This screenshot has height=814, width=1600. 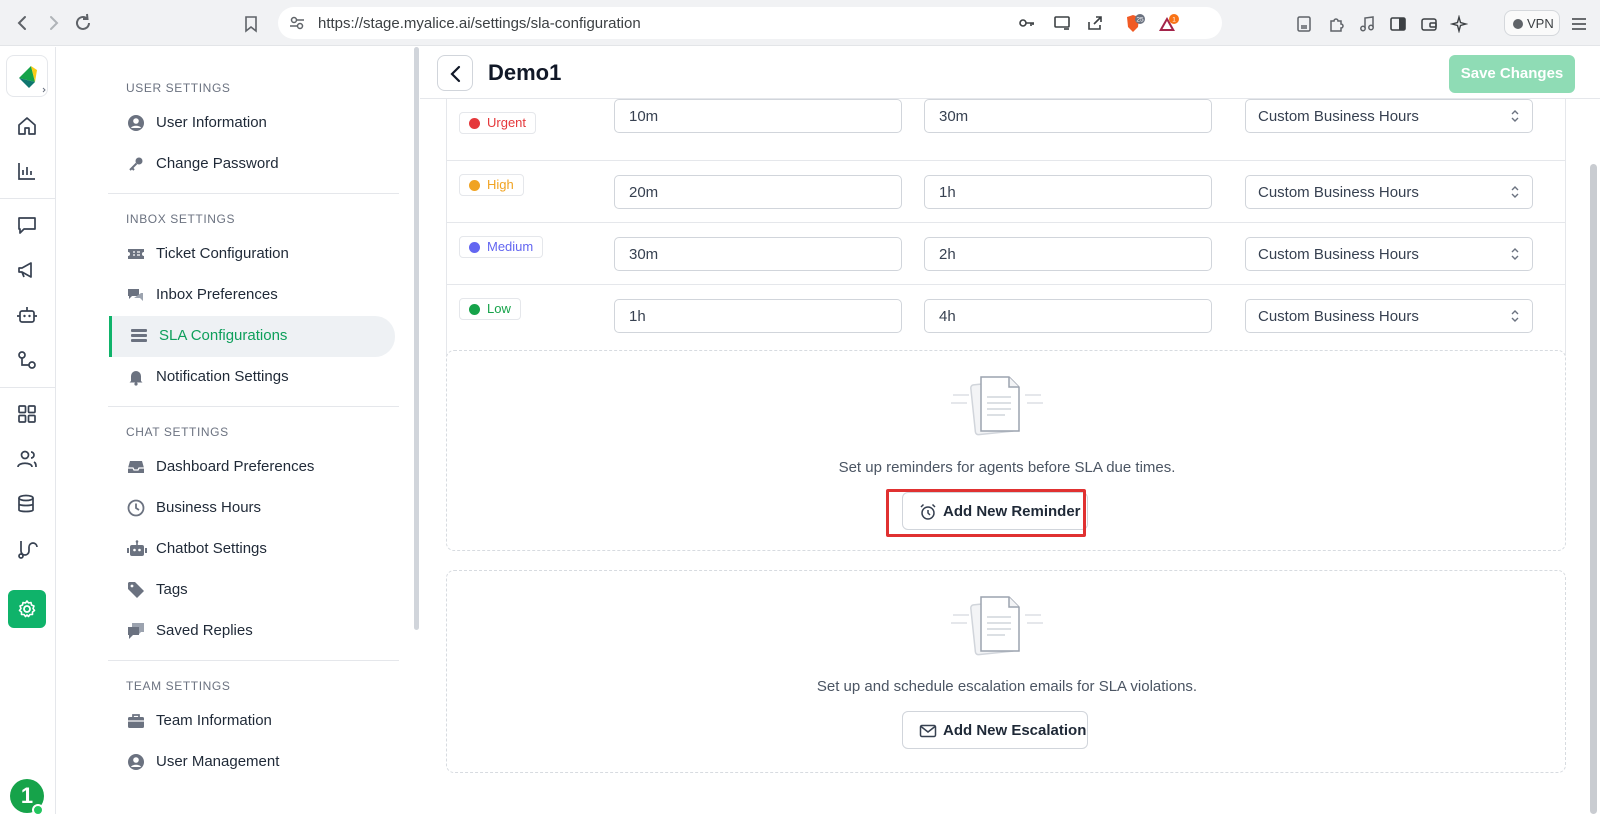 I want to click on bot-icon, so click(x=27, y=315).